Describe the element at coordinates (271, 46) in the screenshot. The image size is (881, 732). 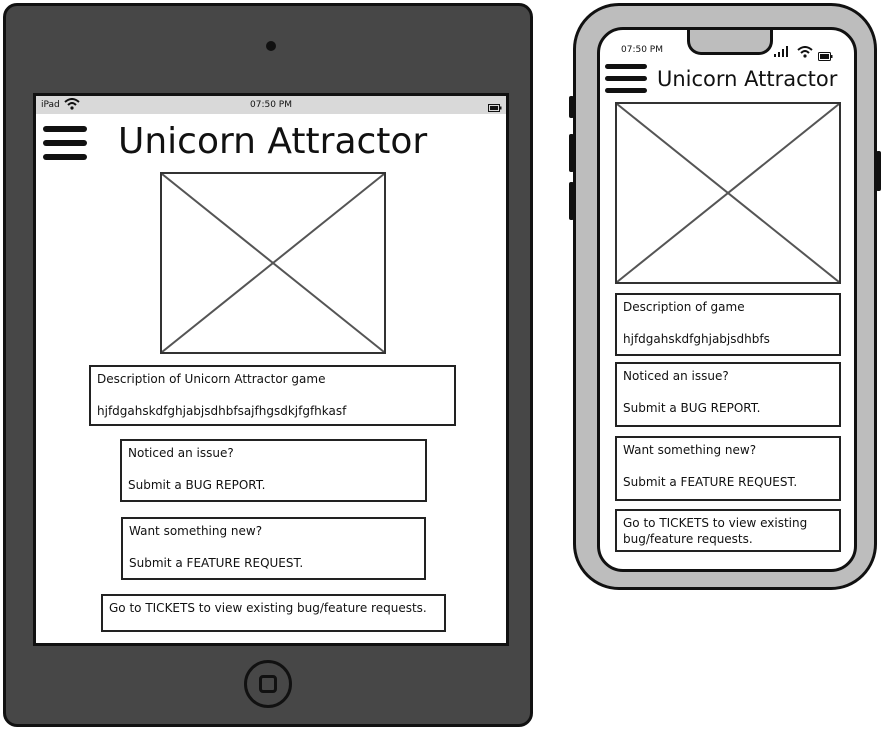
I see `camera-icon` at that location.